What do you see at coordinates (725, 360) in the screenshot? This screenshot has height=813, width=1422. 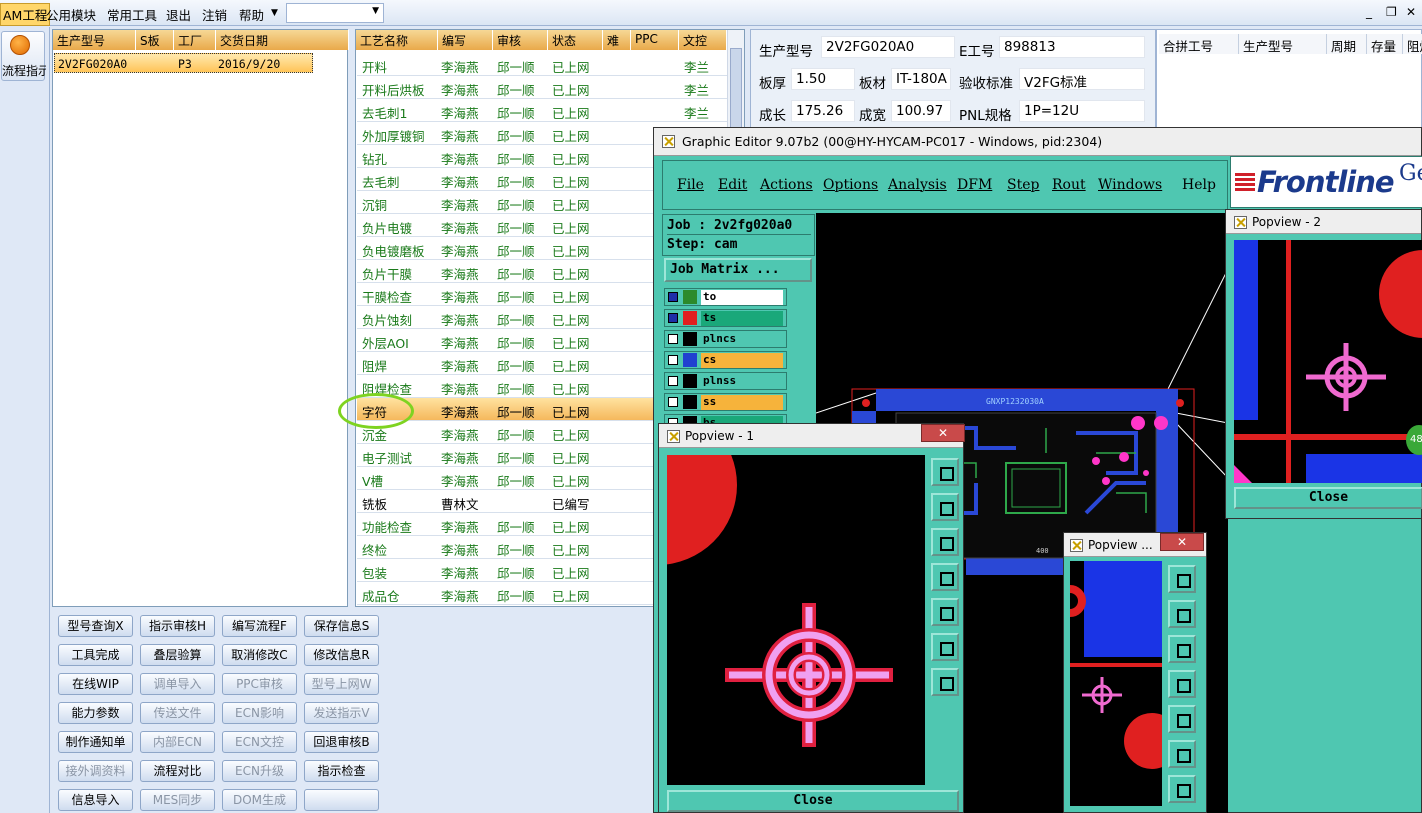 I see `layer-row: cs` at bounding box center [725, 360].